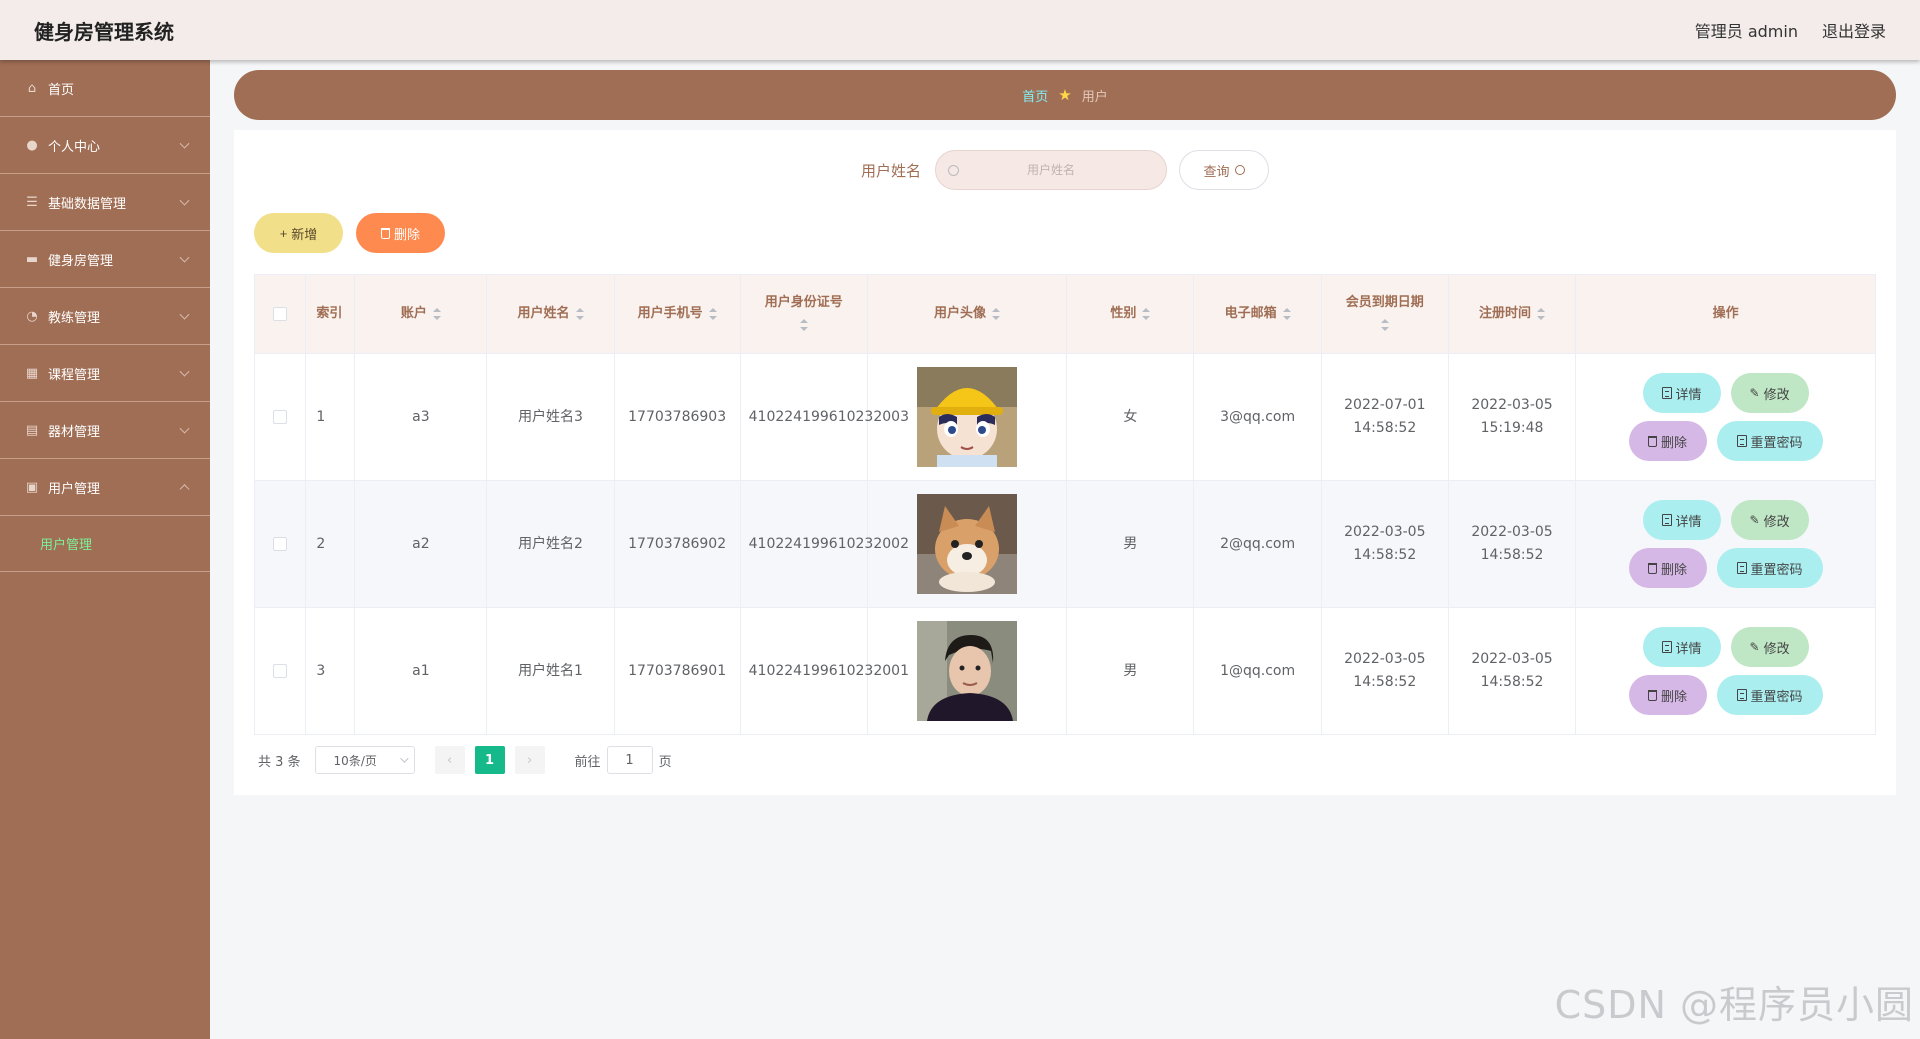  I want to click on column-header-label: 用户身份证号, so click(803, 302).